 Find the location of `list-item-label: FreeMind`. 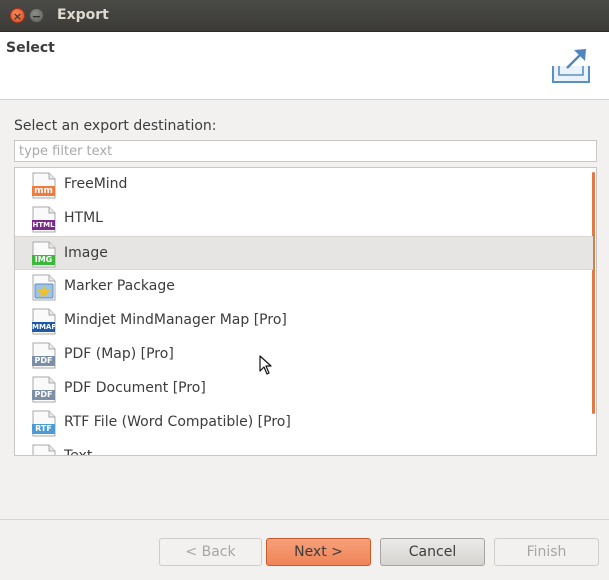

list-item-label: FreeMind is located at coordinates (96, 184).